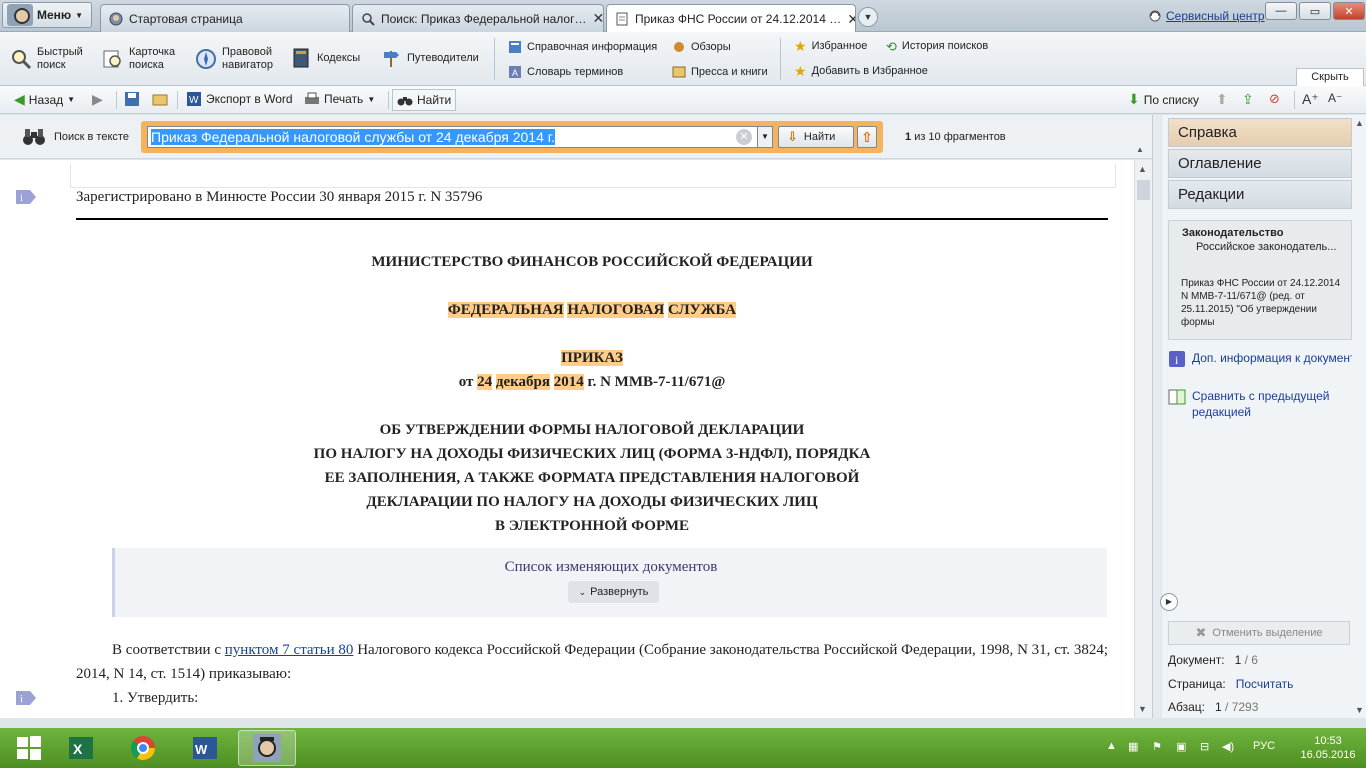  Describe the element at coordinates (160, 99) in the screenshot. I see `save-to-folder-button` at that location.